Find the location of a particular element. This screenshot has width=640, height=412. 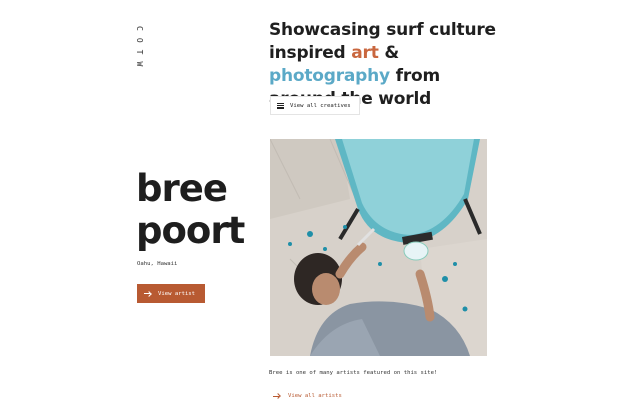

artist-name: bree poort is located at coordinates (190, 209).